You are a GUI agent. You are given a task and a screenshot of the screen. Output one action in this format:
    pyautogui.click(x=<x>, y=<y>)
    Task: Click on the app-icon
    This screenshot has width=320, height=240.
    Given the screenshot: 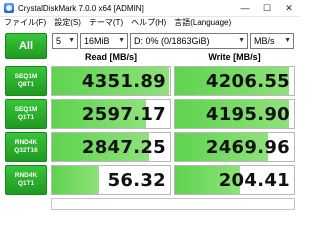 What is the action you would take?
    pyautogui.click(x=9, y=8)
    